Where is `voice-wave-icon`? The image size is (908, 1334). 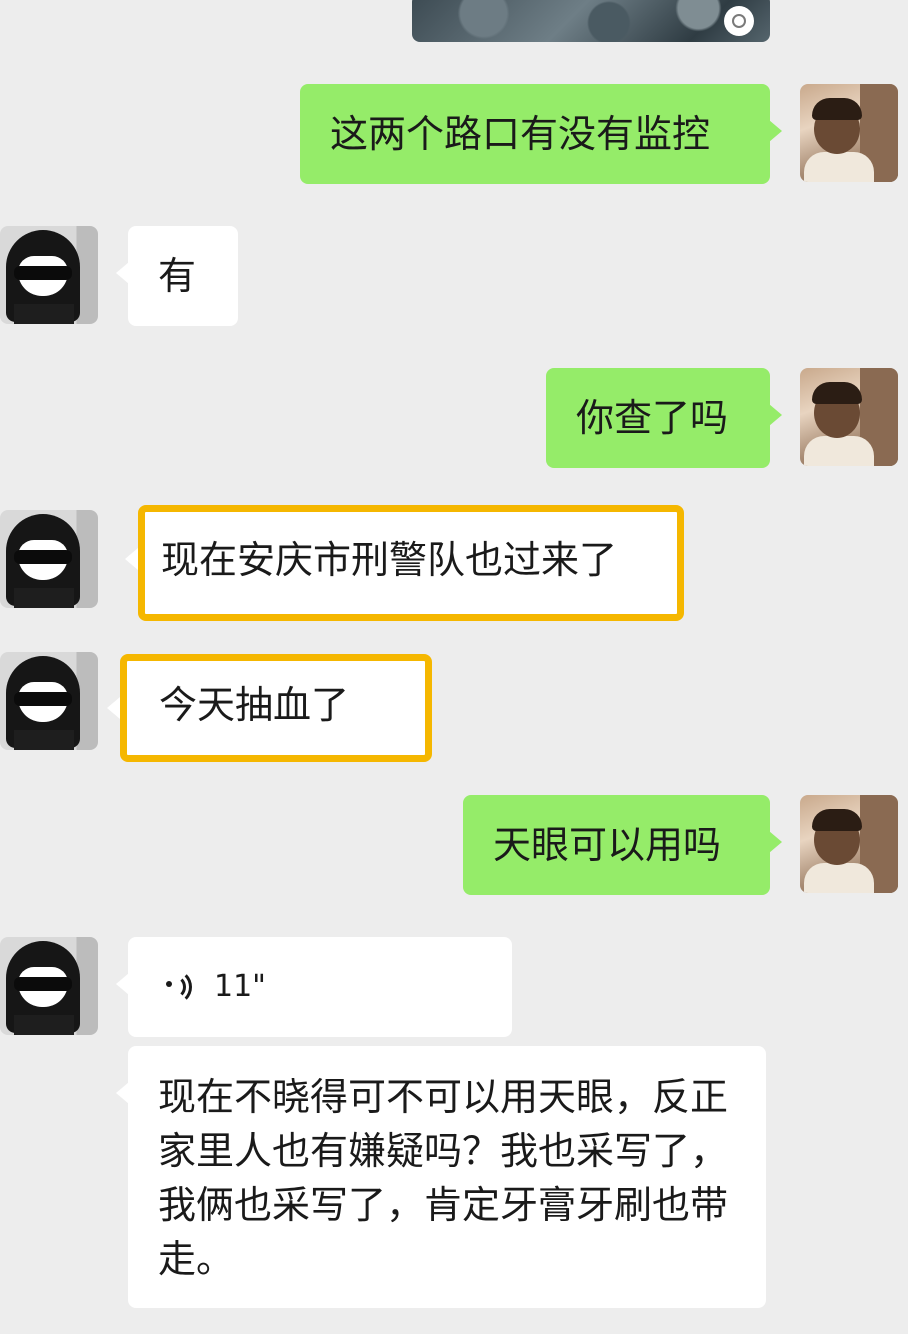
voice-wave-icon is located at coordinates (181, 987).